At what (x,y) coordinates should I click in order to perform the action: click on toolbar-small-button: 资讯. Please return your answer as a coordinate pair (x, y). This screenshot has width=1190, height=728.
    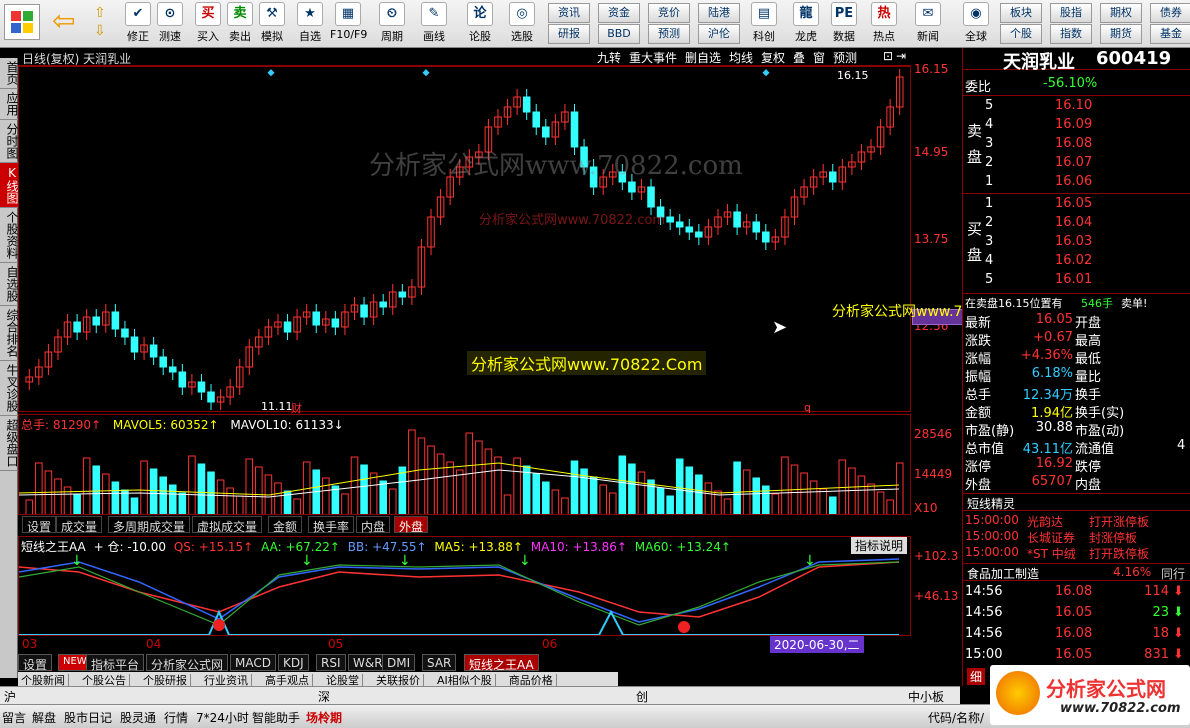
    Looking at the image, I should click on (569, 13).